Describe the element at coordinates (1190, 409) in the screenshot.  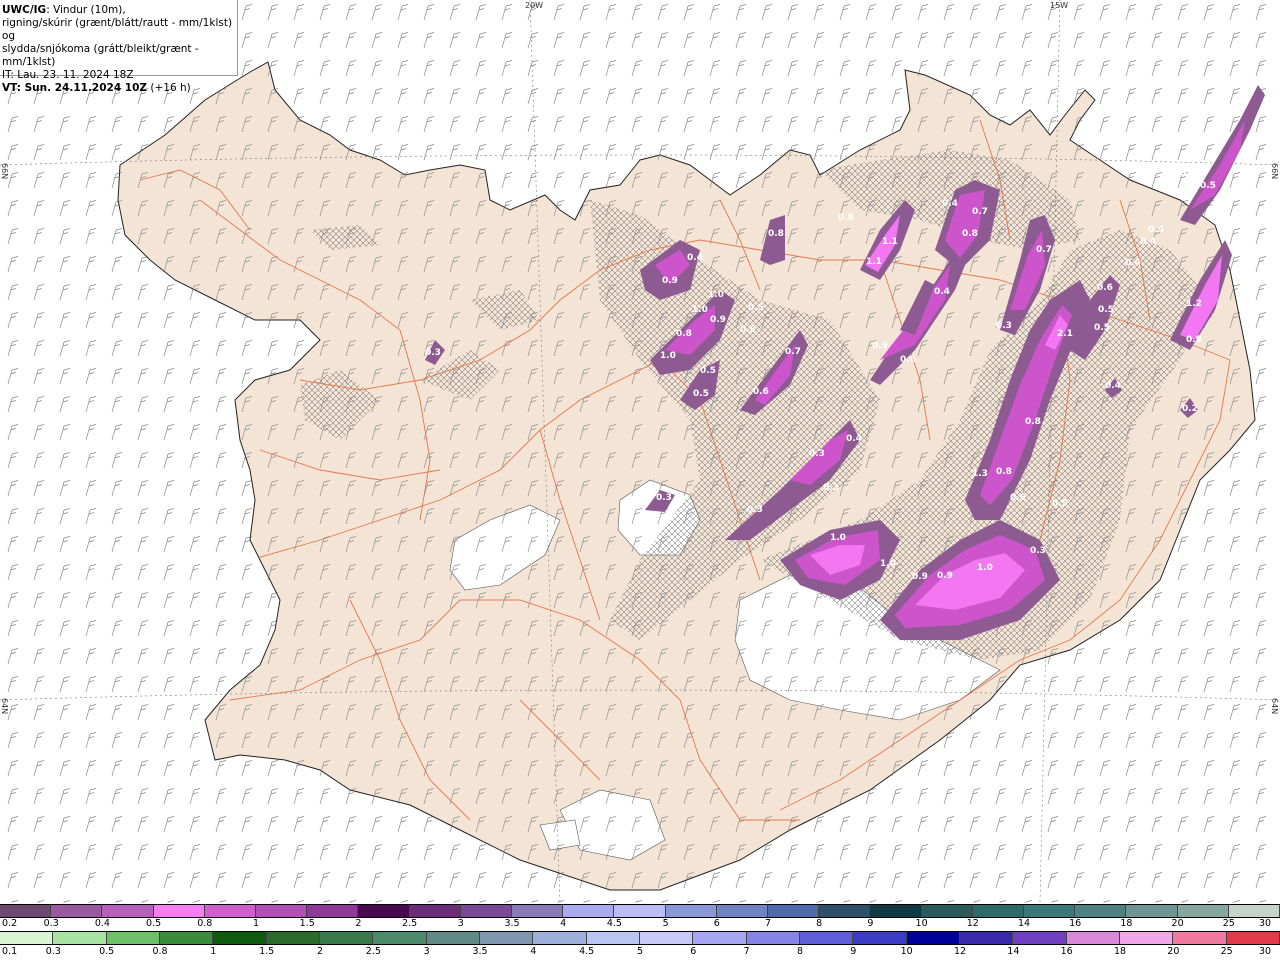
I see `svg-text: 0.2` at that location.